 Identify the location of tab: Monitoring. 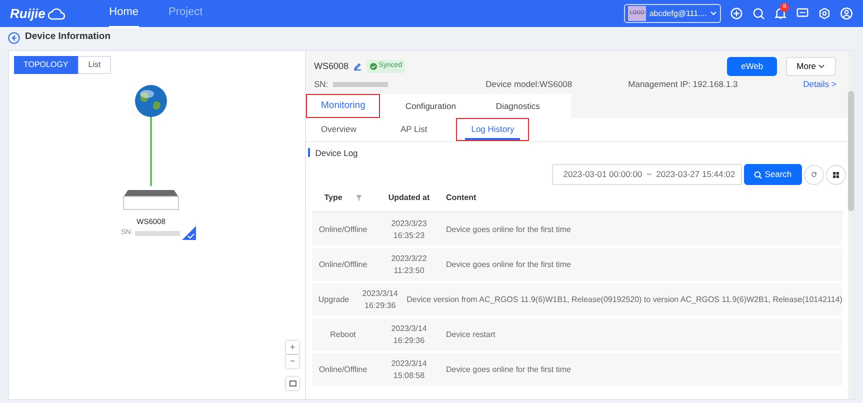
(343, 106).